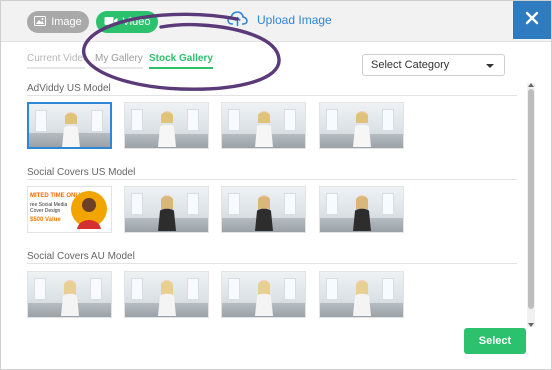 This screenshot has height=370, width=552. Describe the element at coordinates (531, 85) in the screenshot. I see `scroll-up-arrow-icon` at that location.